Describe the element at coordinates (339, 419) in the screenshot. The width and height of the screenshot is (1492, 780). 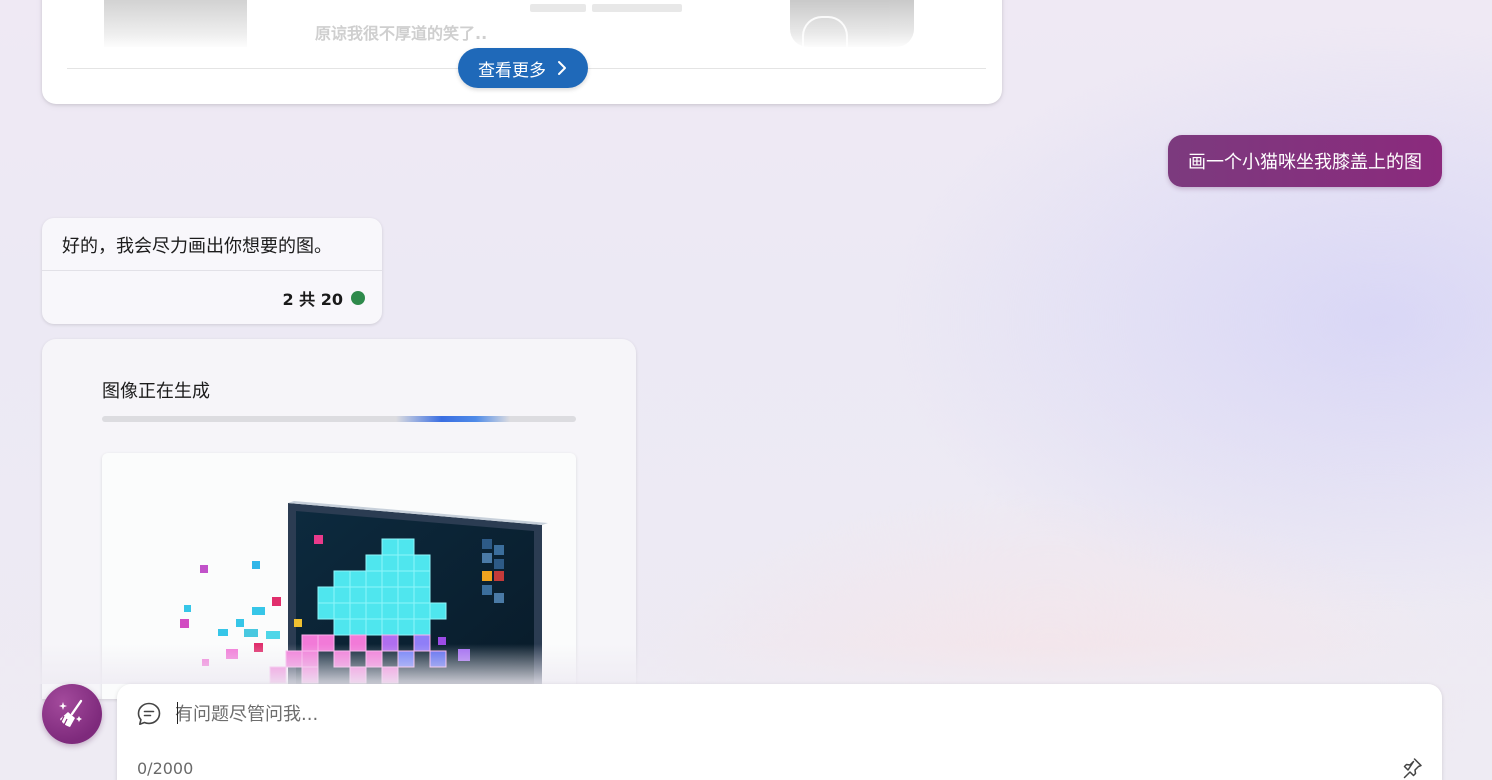
I see `generation-progress-bar` at that location.